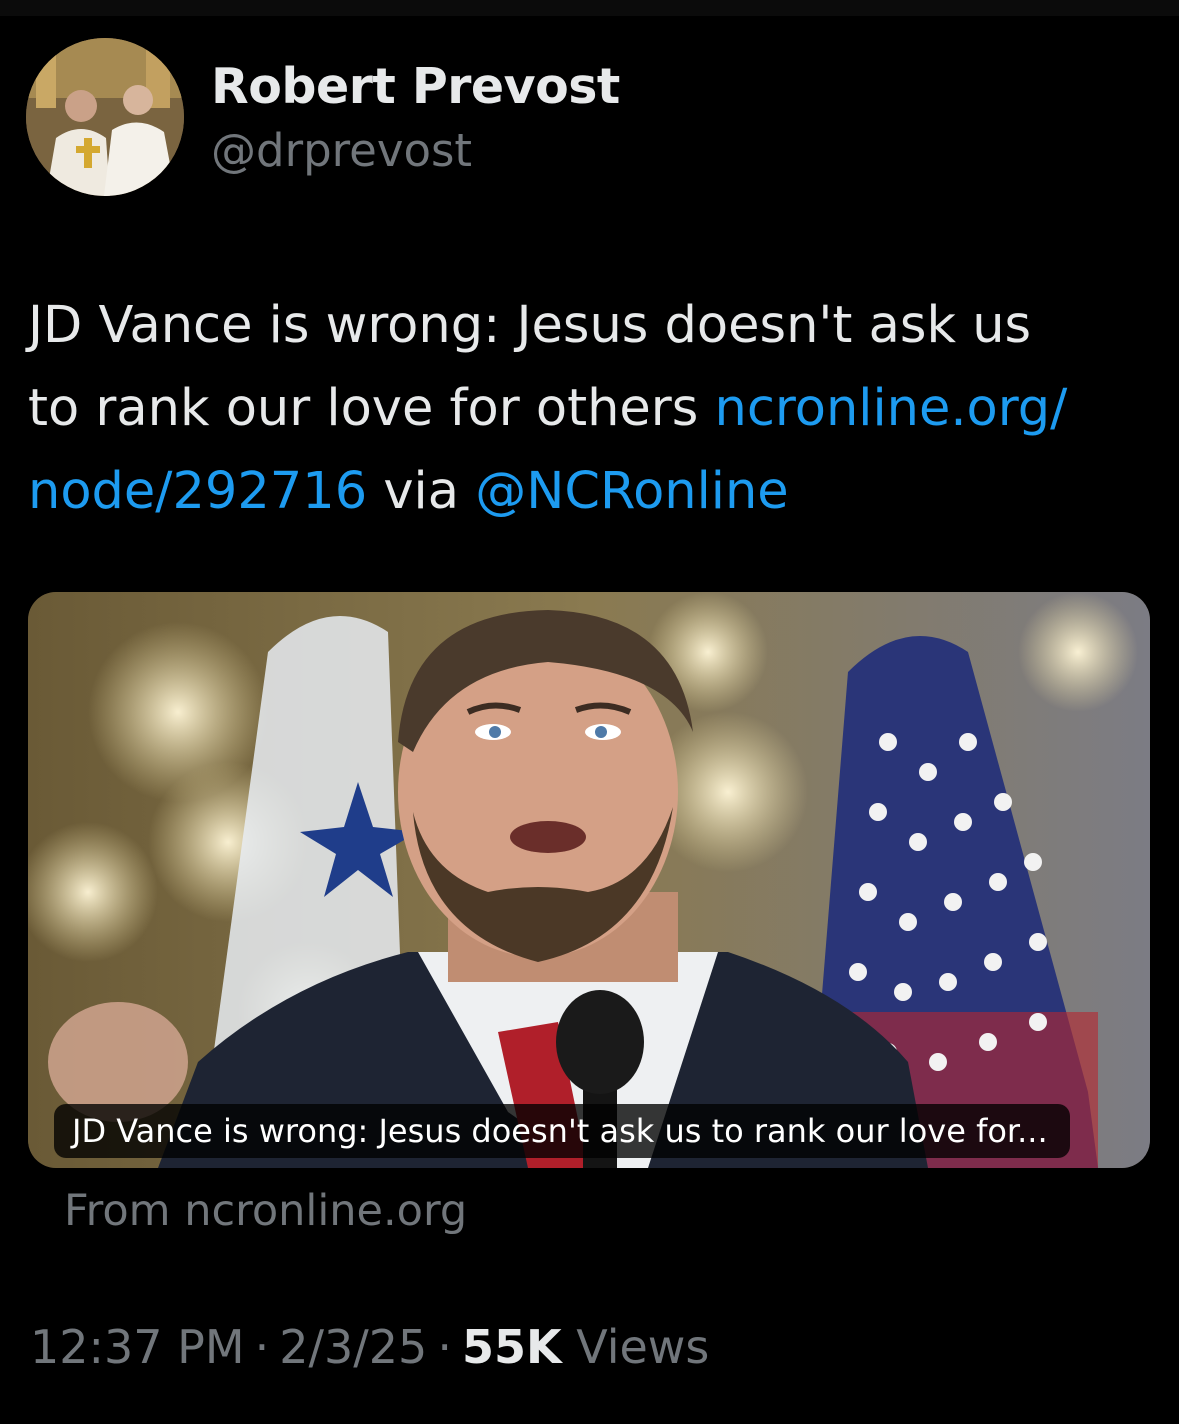 The height and width of the screenshot is (1424, 1179). What do you see at coordinates (197, 491) in the screenshot?
I see `article-link-continued: node/292716` at bounding box center [197, 491].